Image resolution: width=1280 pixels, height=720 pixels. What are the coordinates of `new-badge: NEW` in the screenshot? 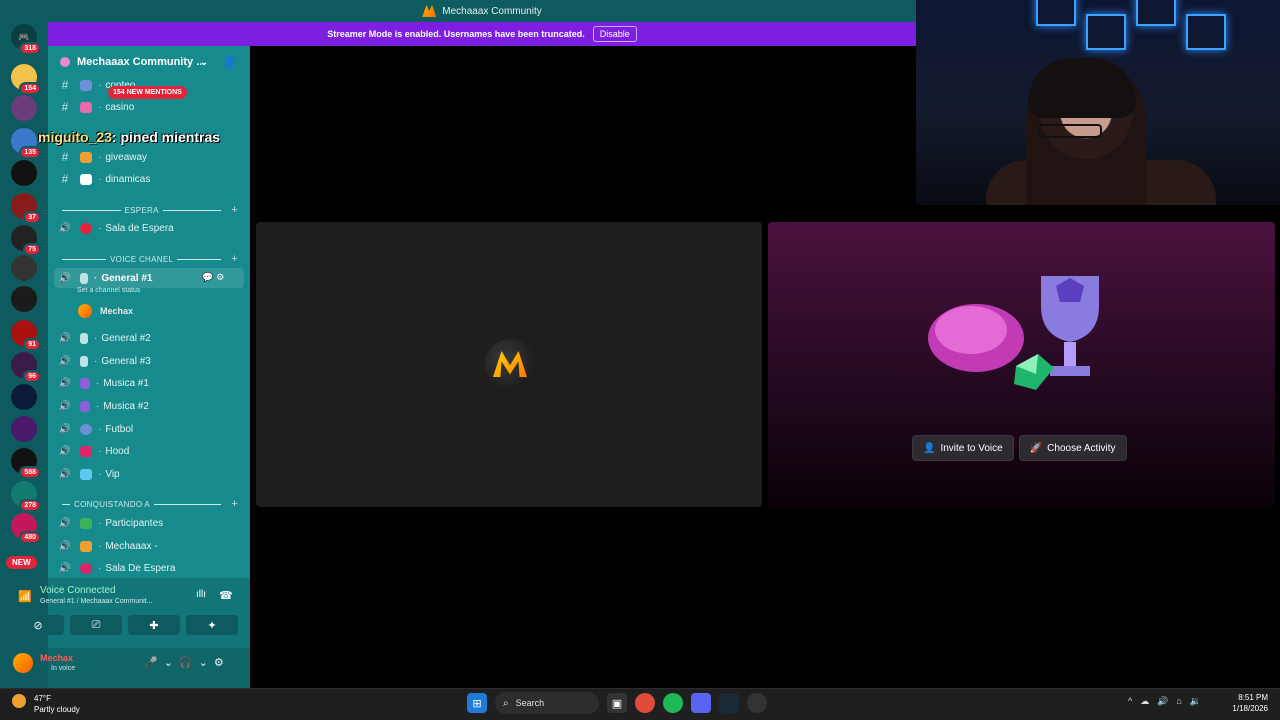 It's located at (21, 562).